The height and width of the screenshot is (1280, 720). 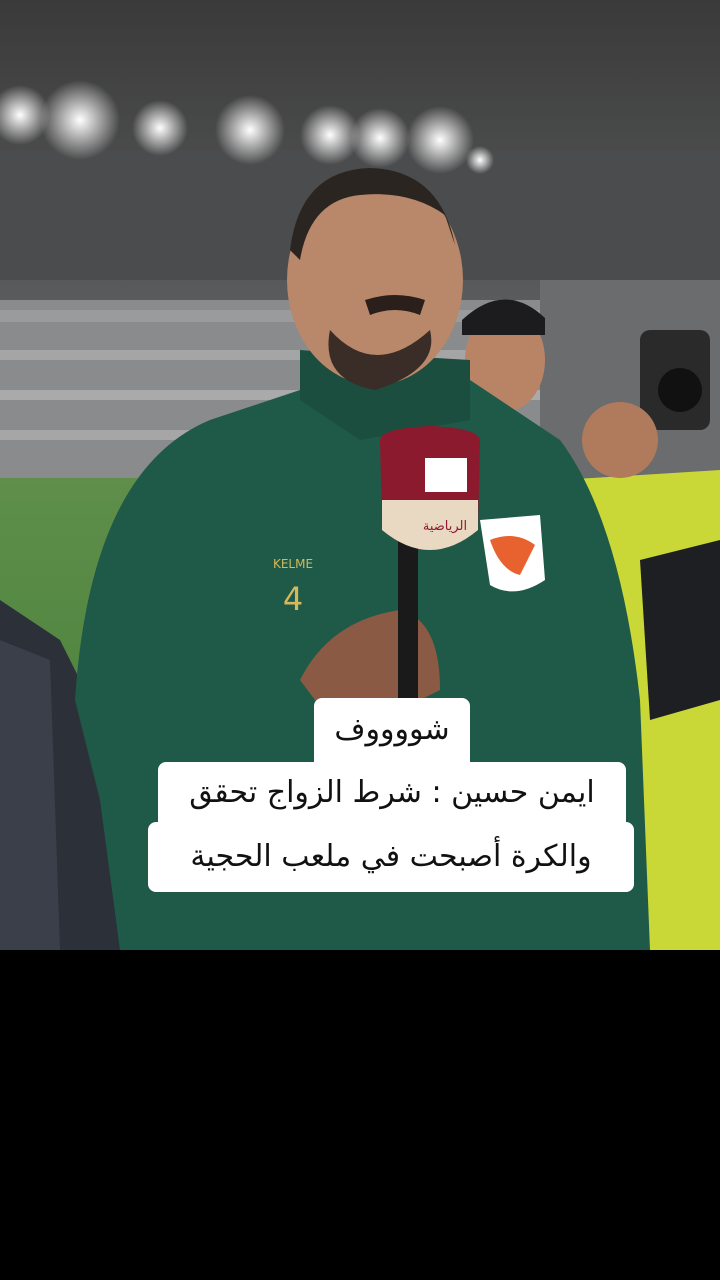 What do you see at coordinates (391, 857) in the screenshot?
I see `caption-line-3: والكرة أصبحت في ملعب الحجية` at bounding box center [391, 857].